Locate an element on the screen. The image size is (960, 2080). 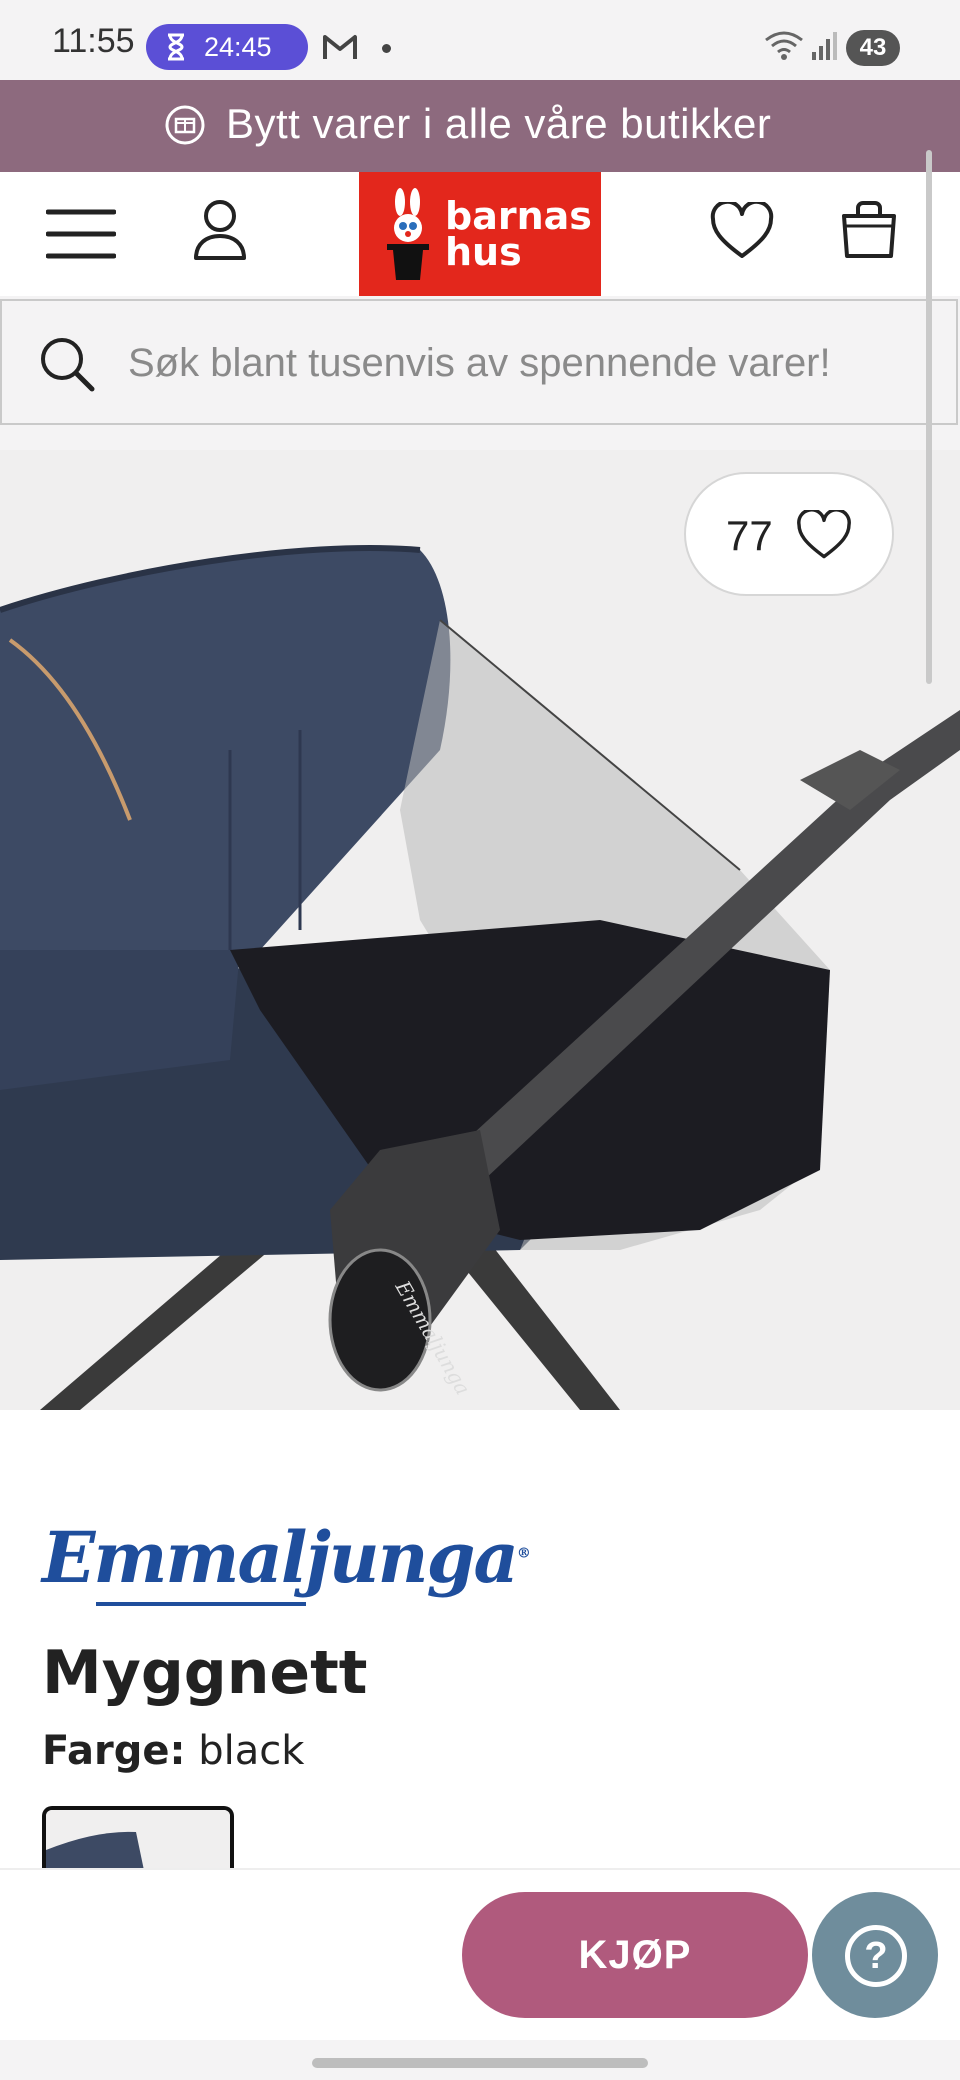
page-scrollbar is located at coordinates (929, 417).